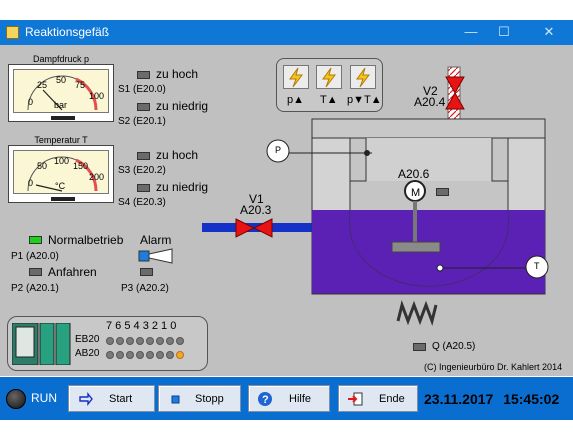  Describe the element at coordinates (415, 193) in the screenshot. I see `motor-letter: M` at that location.